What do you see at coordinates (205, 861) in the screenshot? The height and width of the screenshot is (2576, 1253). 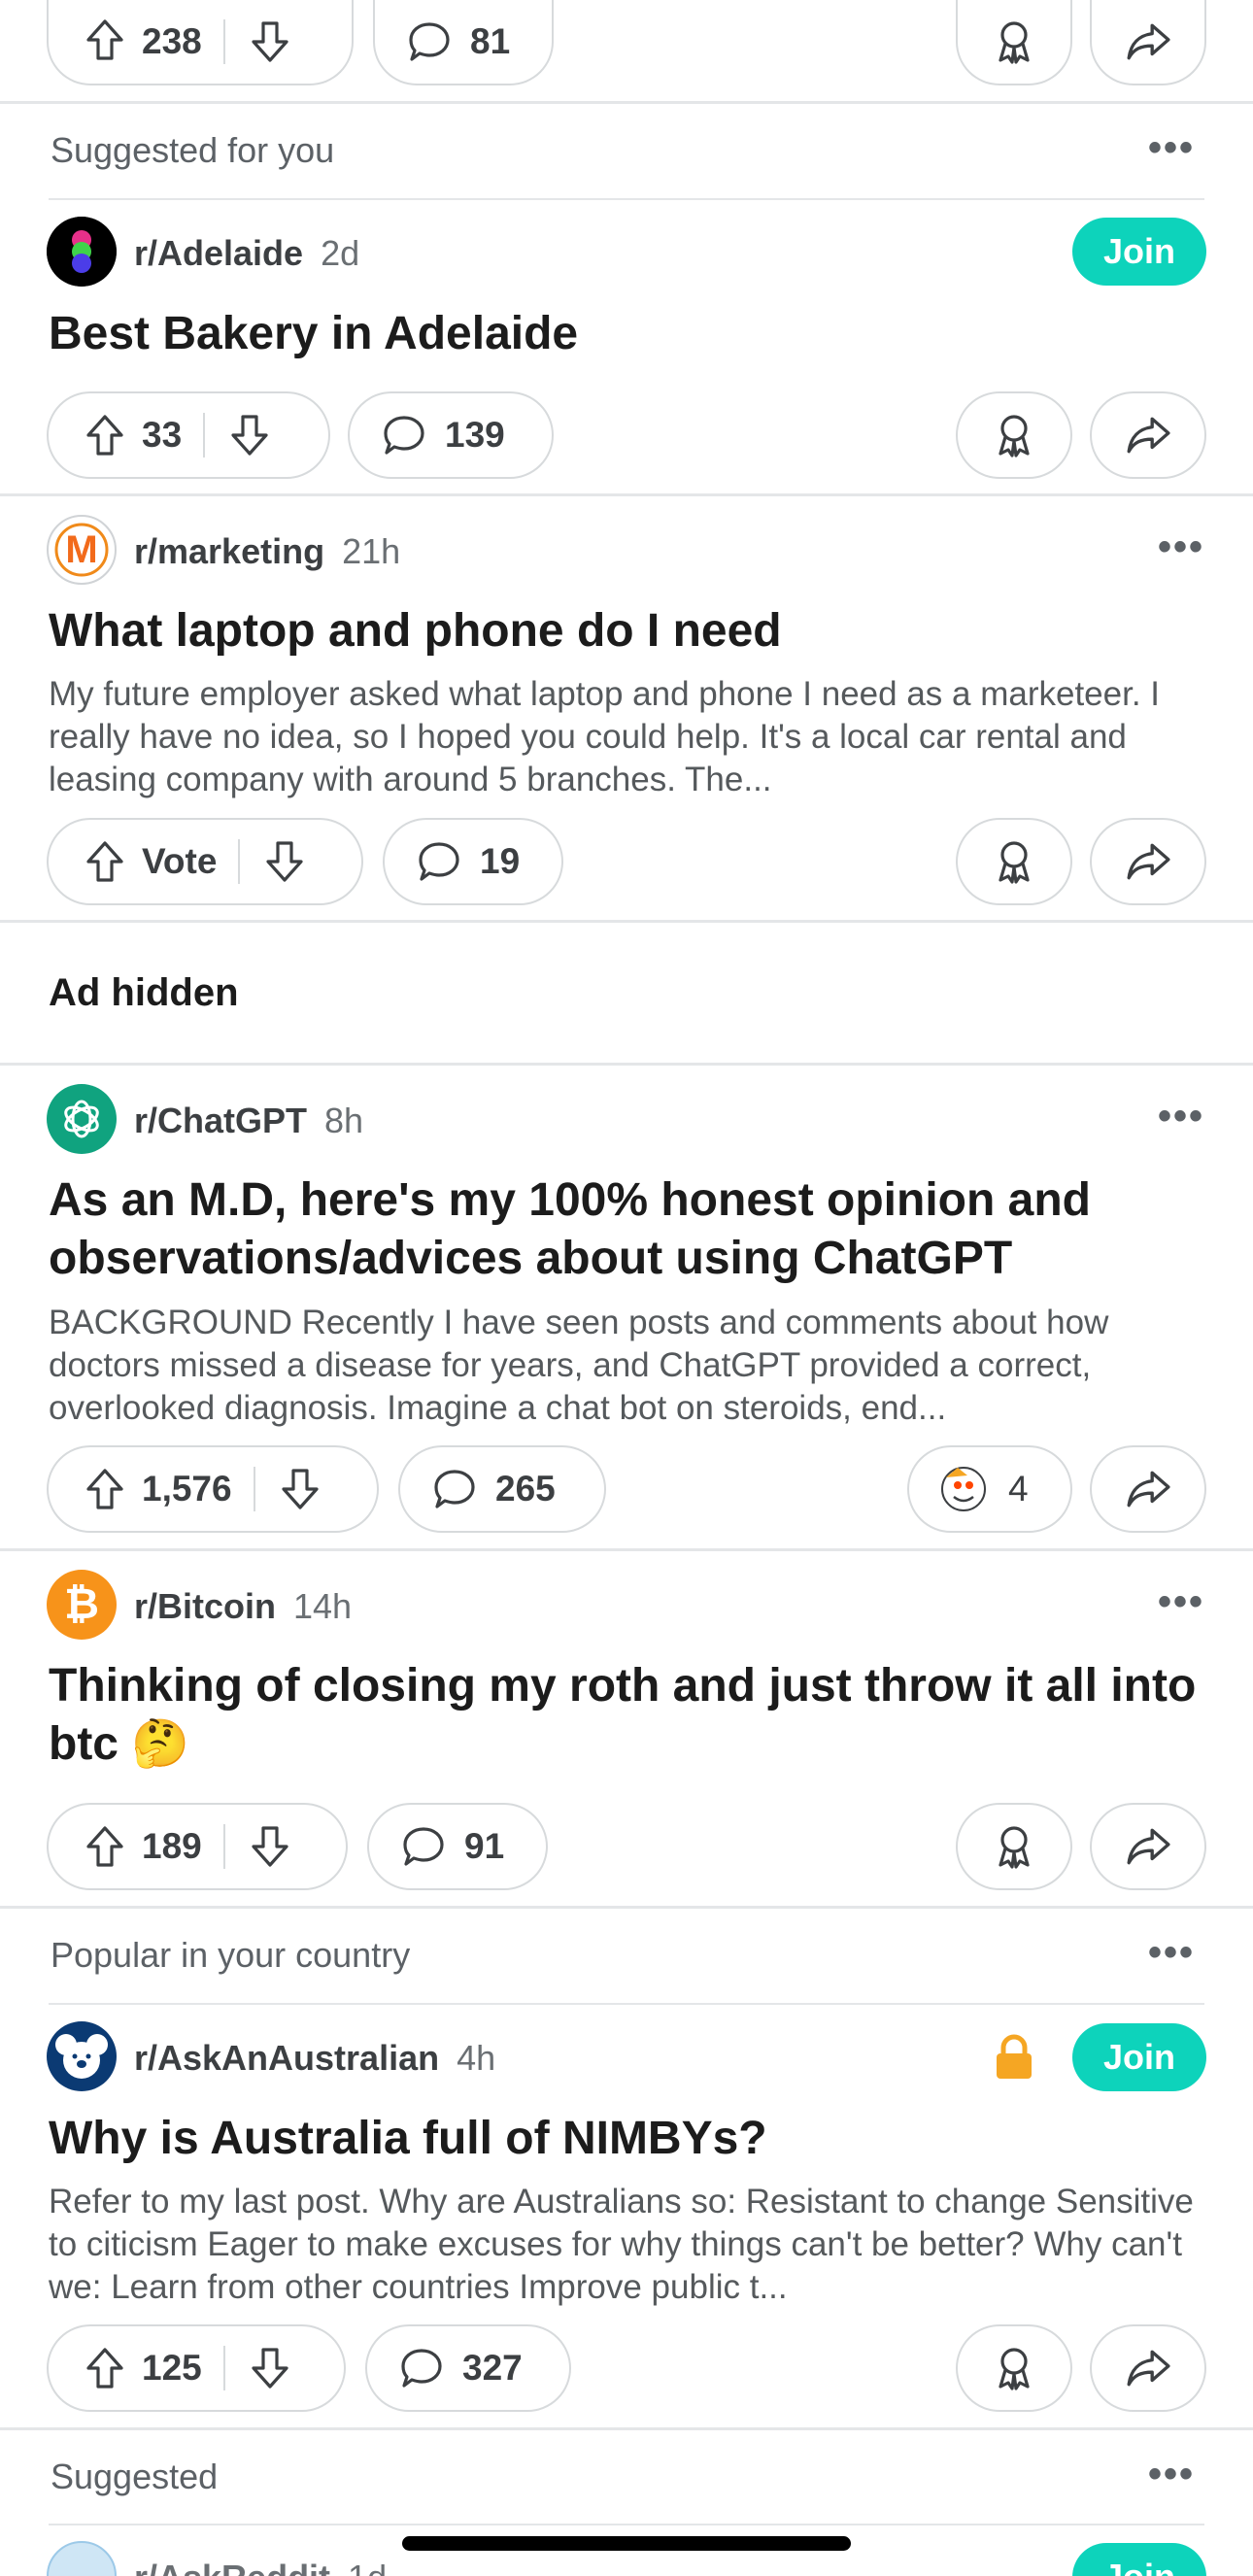 I see `vote-pill: Vote` at bounding box center [205, 861].